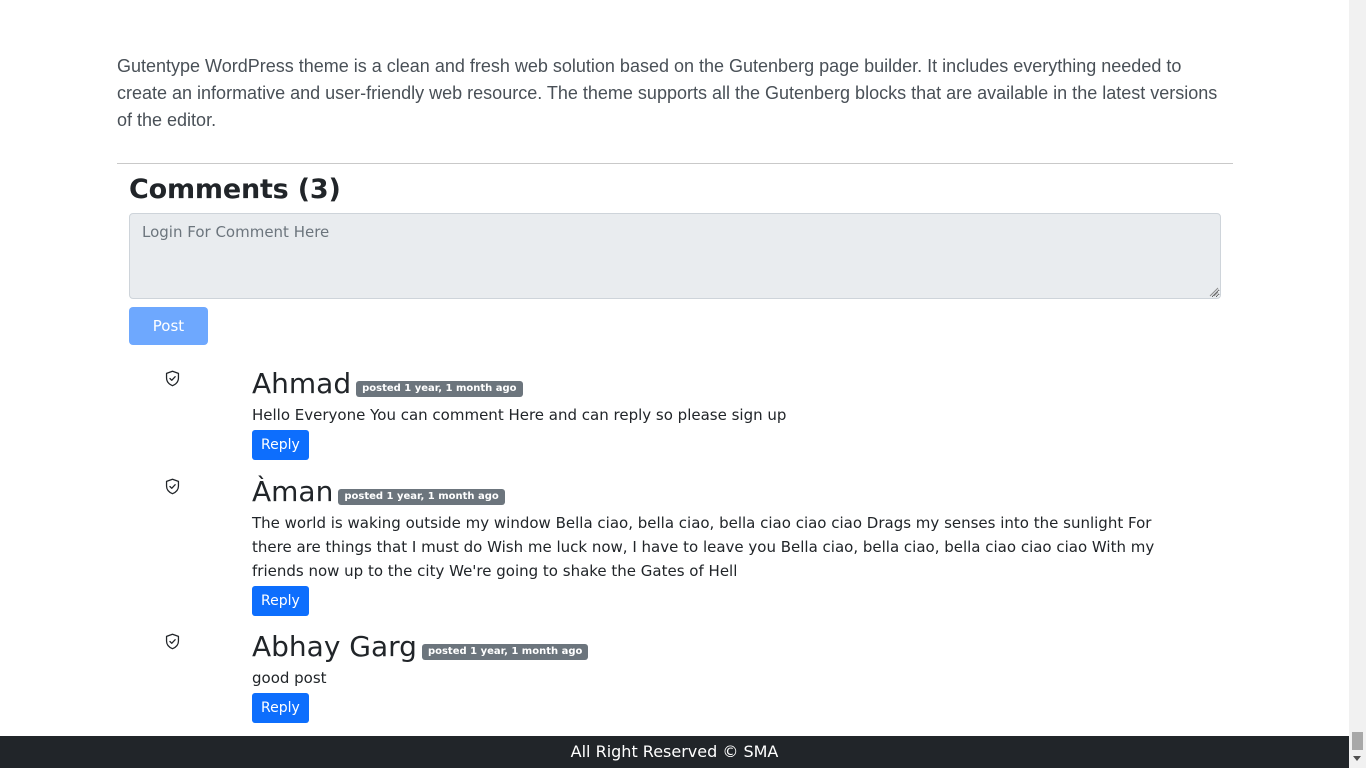 Image resolution: width=1366 pixels, height=768 pixels. Describe the element at coordinates (334, 646) in the screenshot. I see `comment-author: Abhay Garg` at that location.